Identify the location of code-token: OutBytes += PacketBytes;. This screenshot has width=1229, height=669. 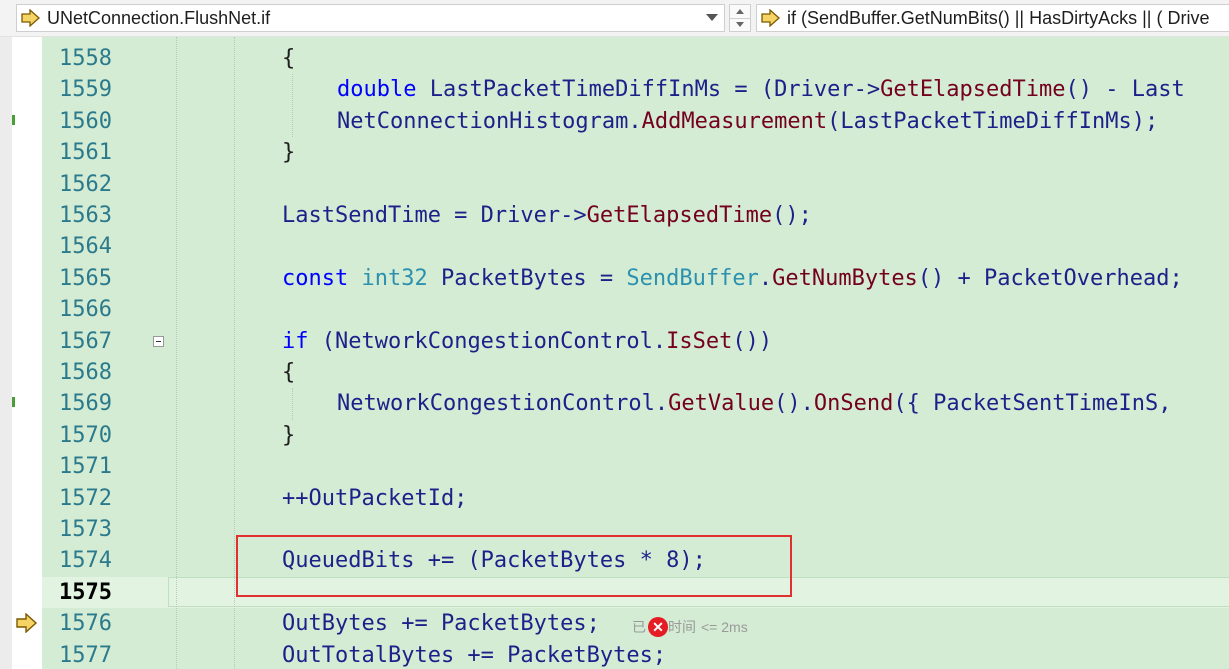
(441, 624).